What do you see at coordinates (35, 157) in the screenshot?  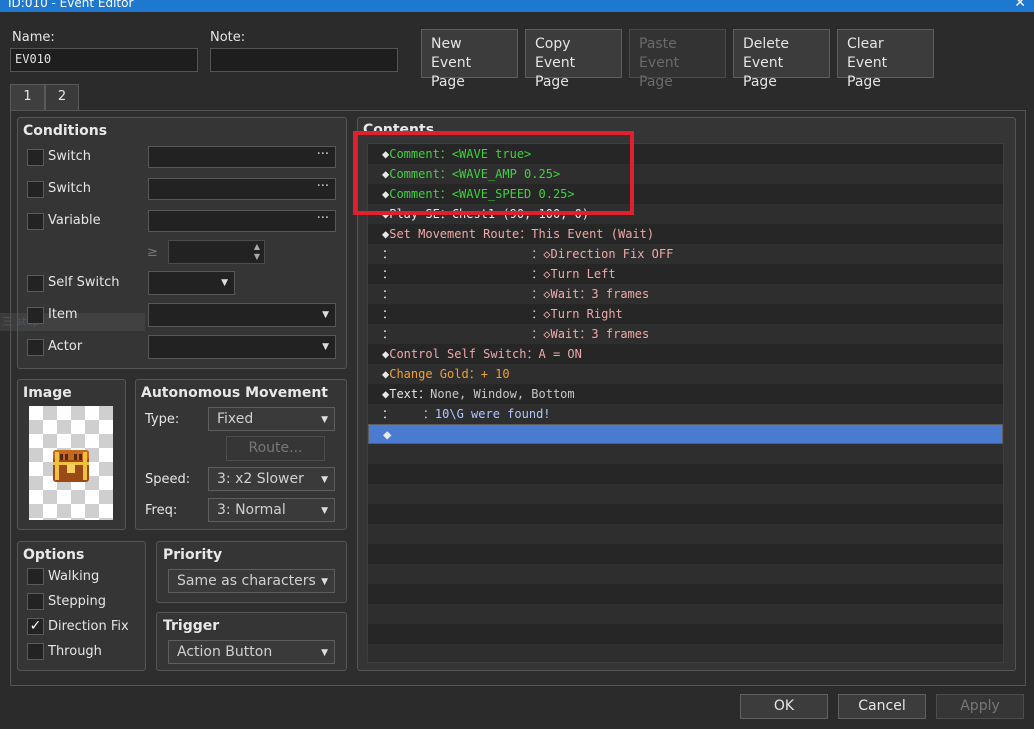 I see `switch1-checkbox` at bounding box center [35, 157].